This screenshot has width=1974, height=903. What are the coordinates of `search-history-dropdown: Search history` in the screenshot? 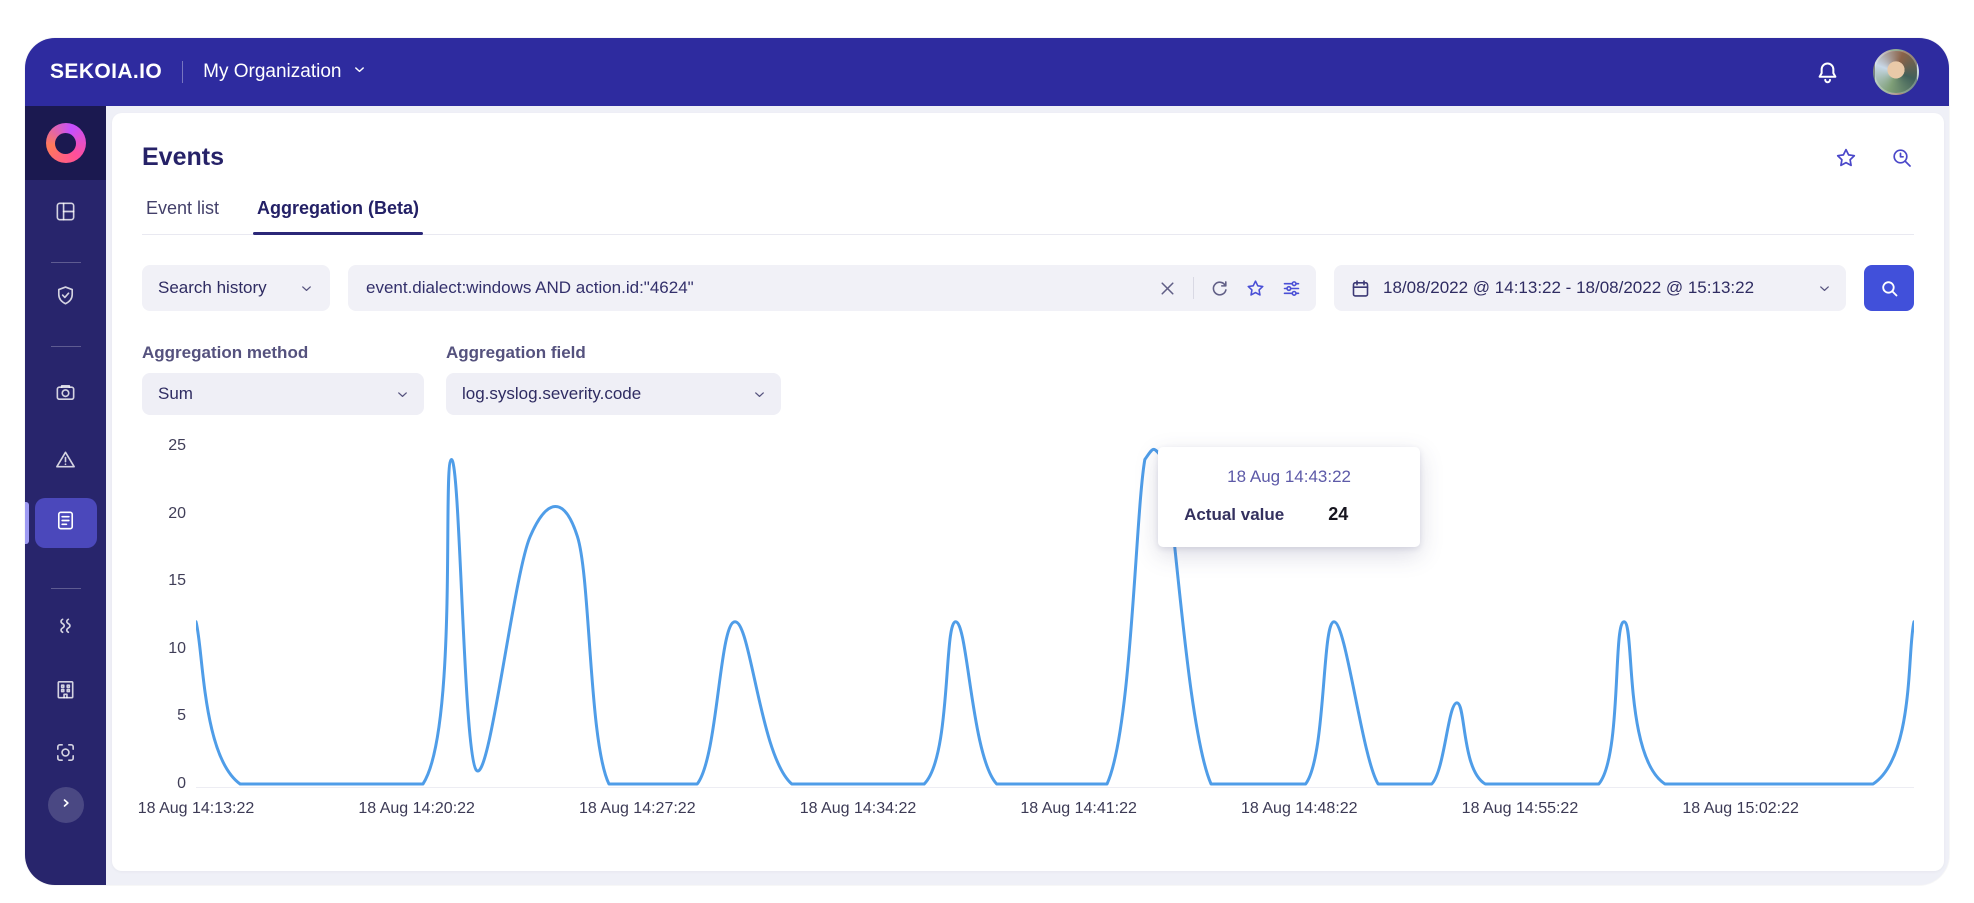 It's located at (236, 288).